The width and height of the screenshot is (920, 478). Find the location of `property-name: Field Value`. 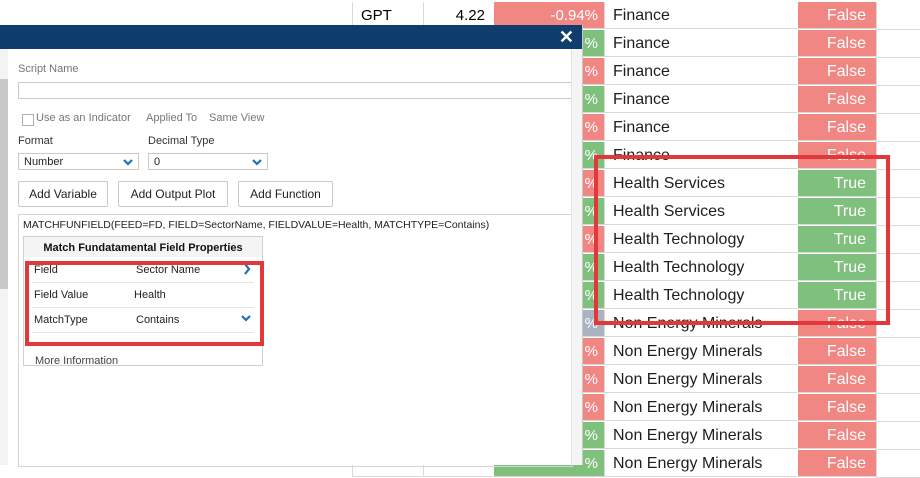

property-name: Field Value is located at coordinates (61, 295).